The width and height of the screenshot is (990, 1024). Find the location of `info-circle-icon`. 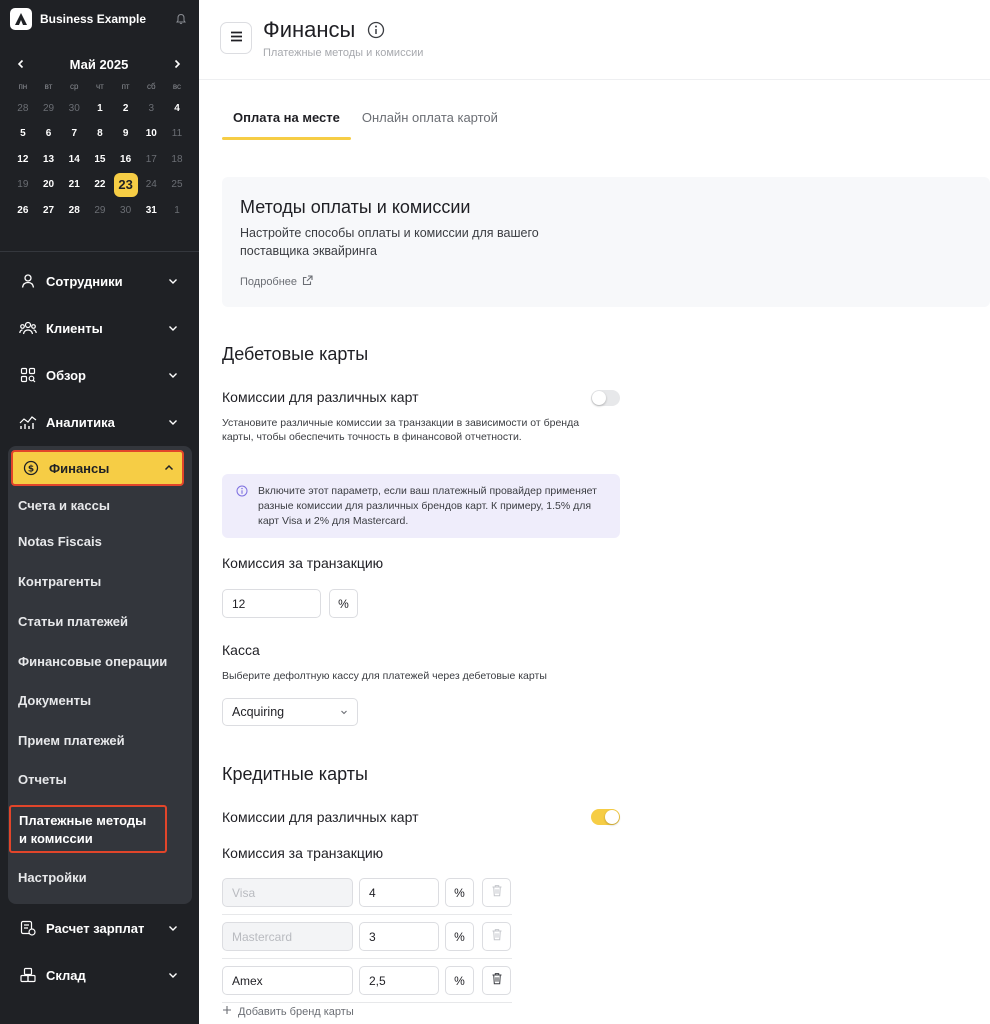

info-circle-icon is located at coordinates (242, 491).